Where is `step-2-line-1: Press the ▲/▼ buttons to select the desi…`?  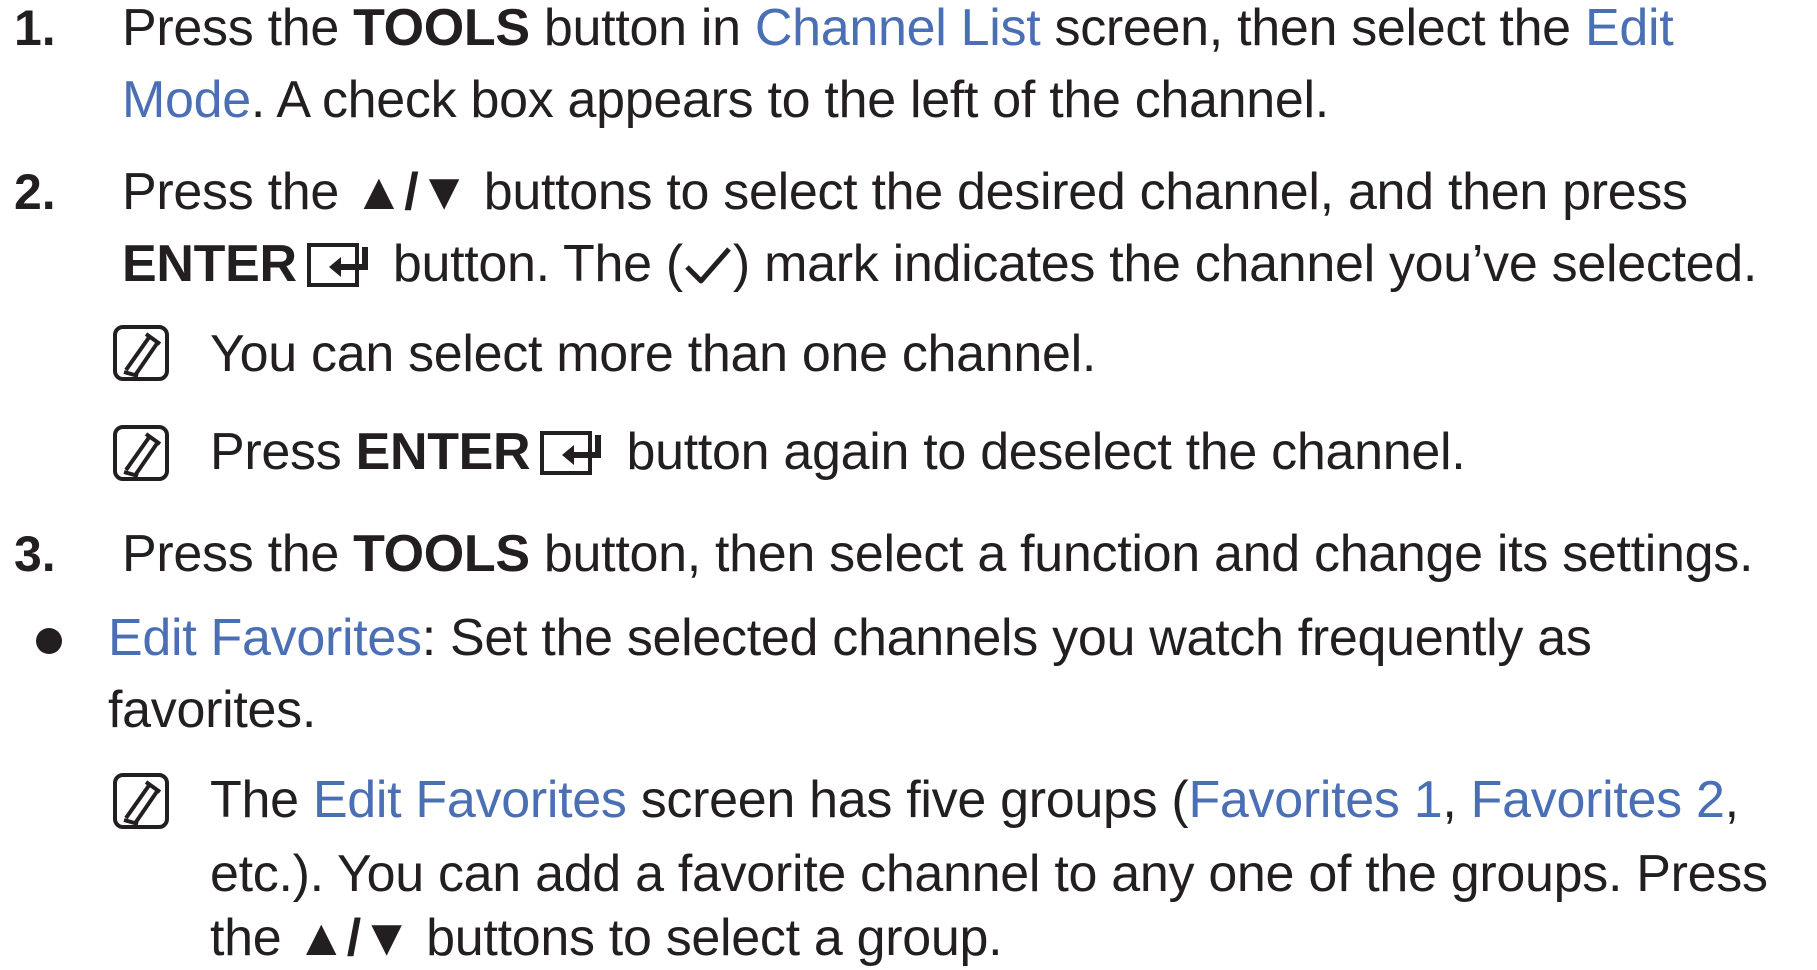
step-2-line-1: Press the ▲/▼ buttons to select the desi… is located at coordinates (905, 192).